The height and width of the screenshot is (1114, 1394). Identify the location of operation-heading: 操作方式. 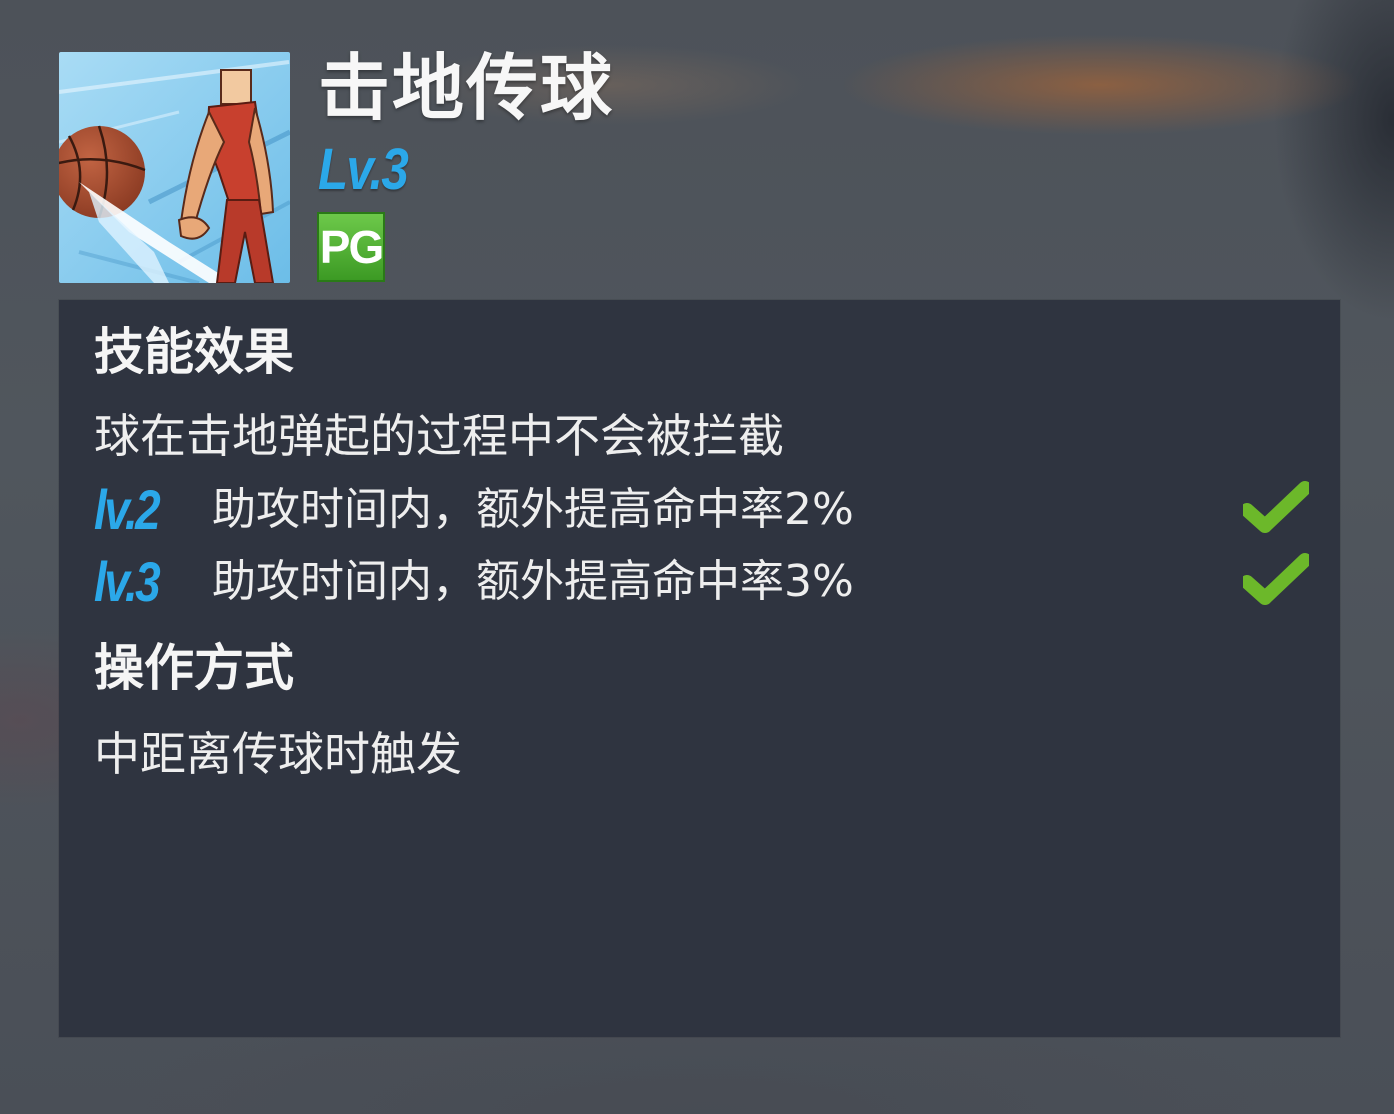
(194, 668).